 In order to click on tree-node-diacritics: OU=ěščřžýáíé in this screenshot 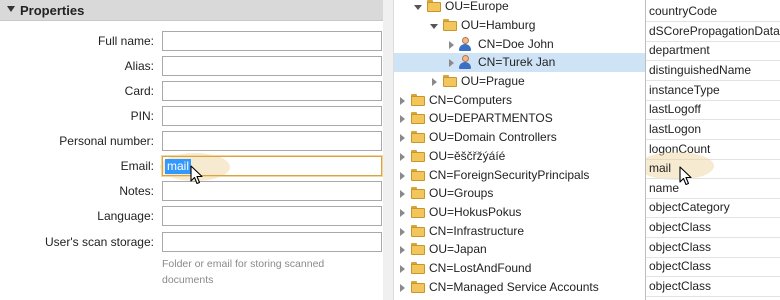, I will do `click(519, 156)`.